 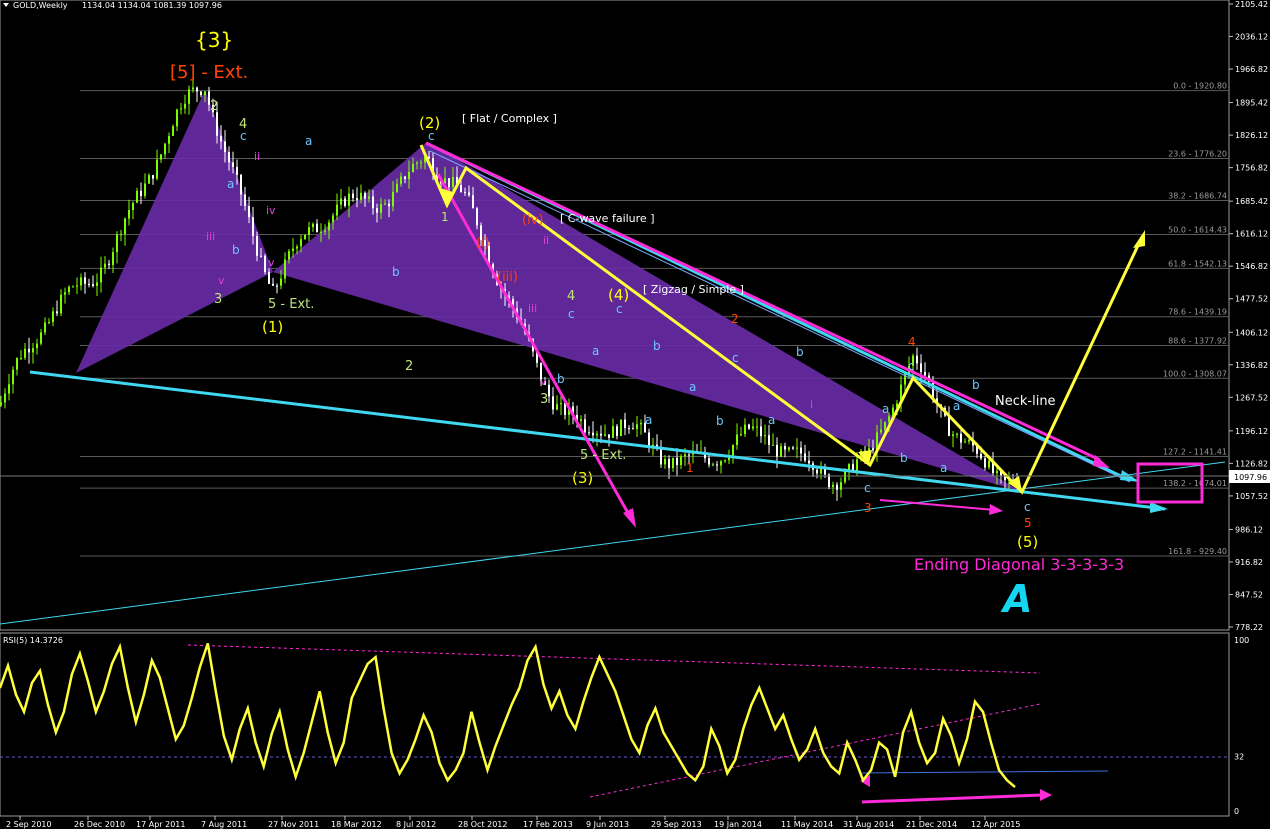 I want to click on minor-label-red-1: 1, so click(x=690, y=468).